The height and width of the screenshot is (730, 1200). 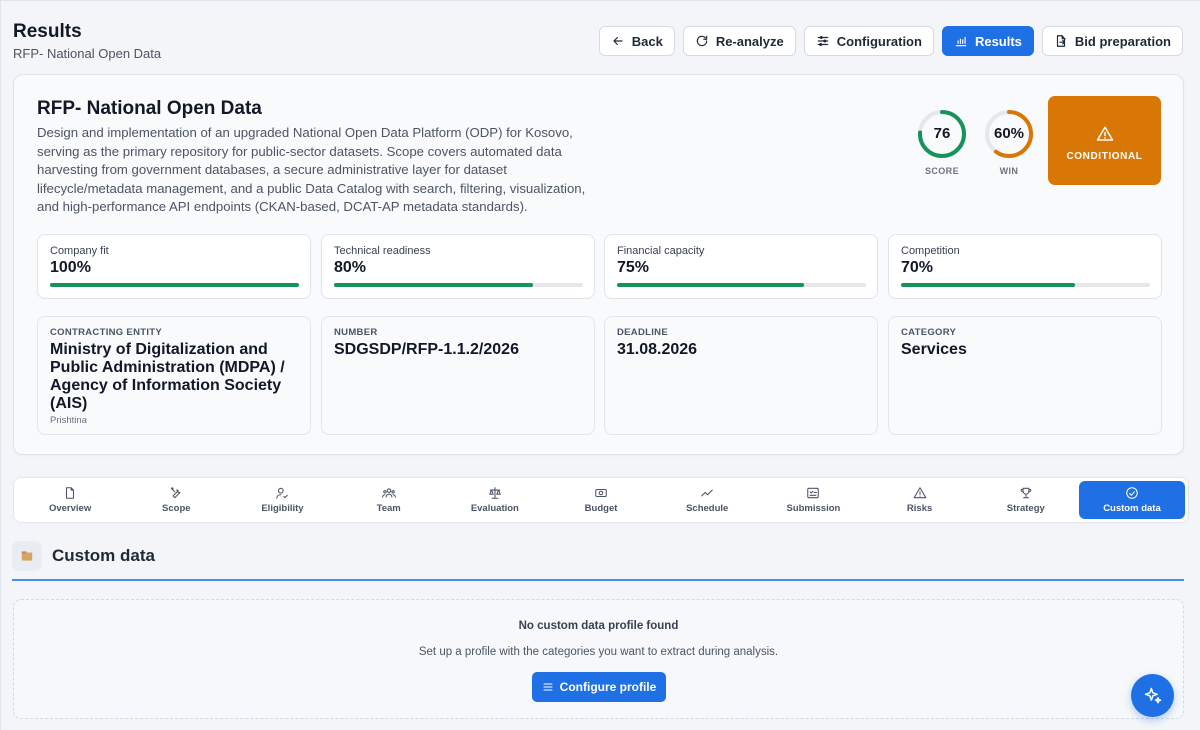 What do you see at coordinates (1025, 266) in the screenshot?
I see `metric-competition: Competition 70%` at bounding box center [1025, 266].